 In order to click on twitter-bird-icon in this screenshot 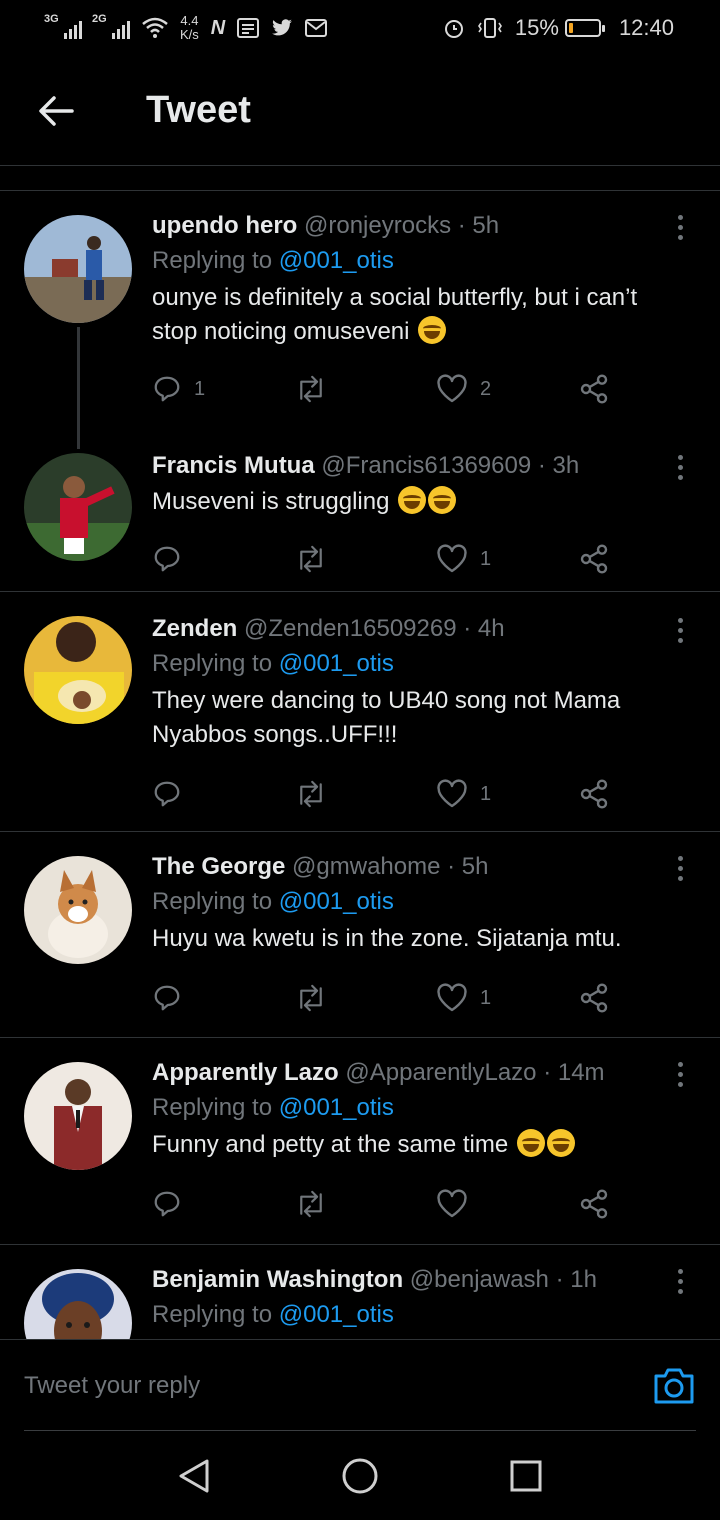, I will do `click(282, 27)`.